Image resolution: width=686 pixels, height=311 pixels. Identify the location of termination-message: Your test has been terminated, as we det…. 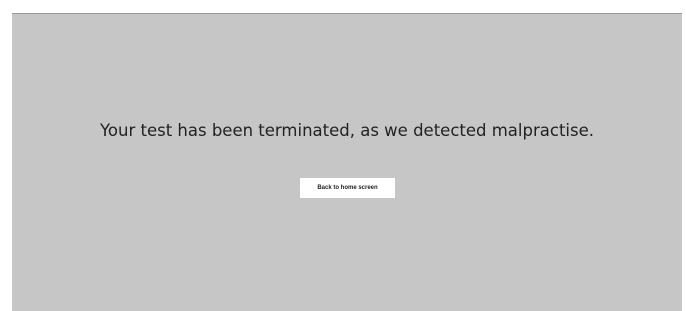
(347, 130).